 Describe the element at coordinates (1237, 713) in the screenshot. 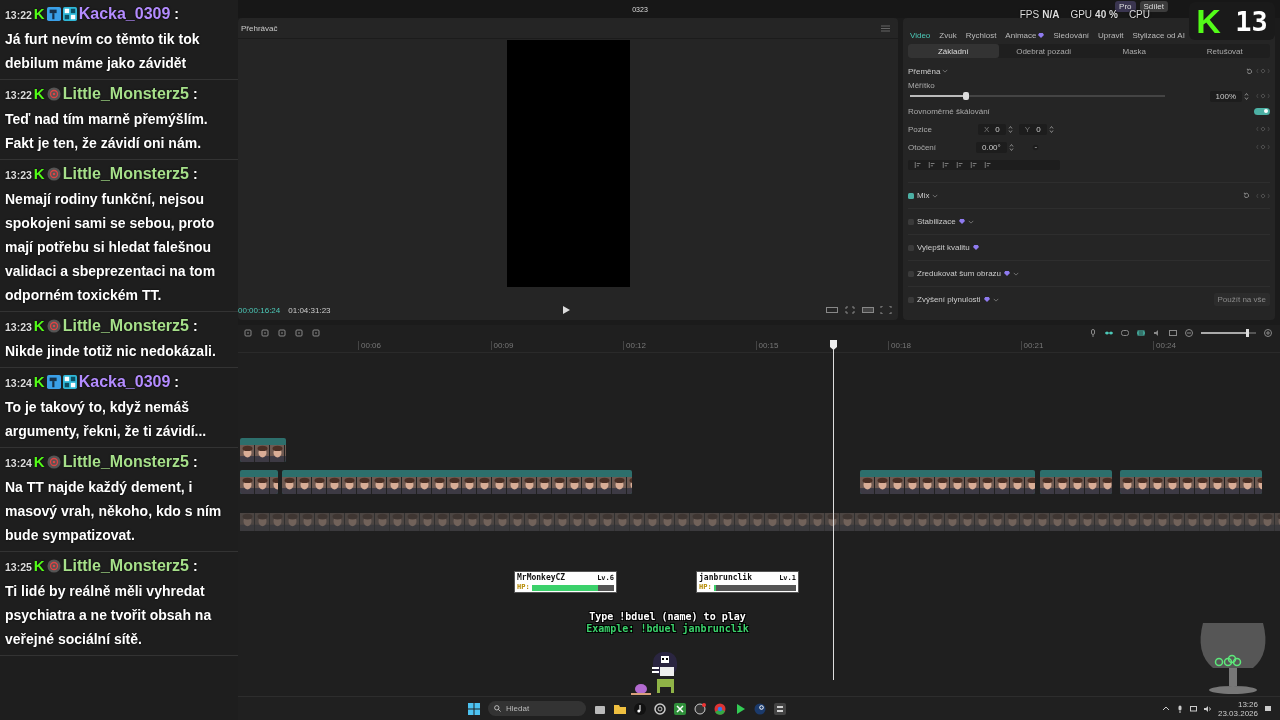

I see `clock-date: 23.03.2026` at that location.